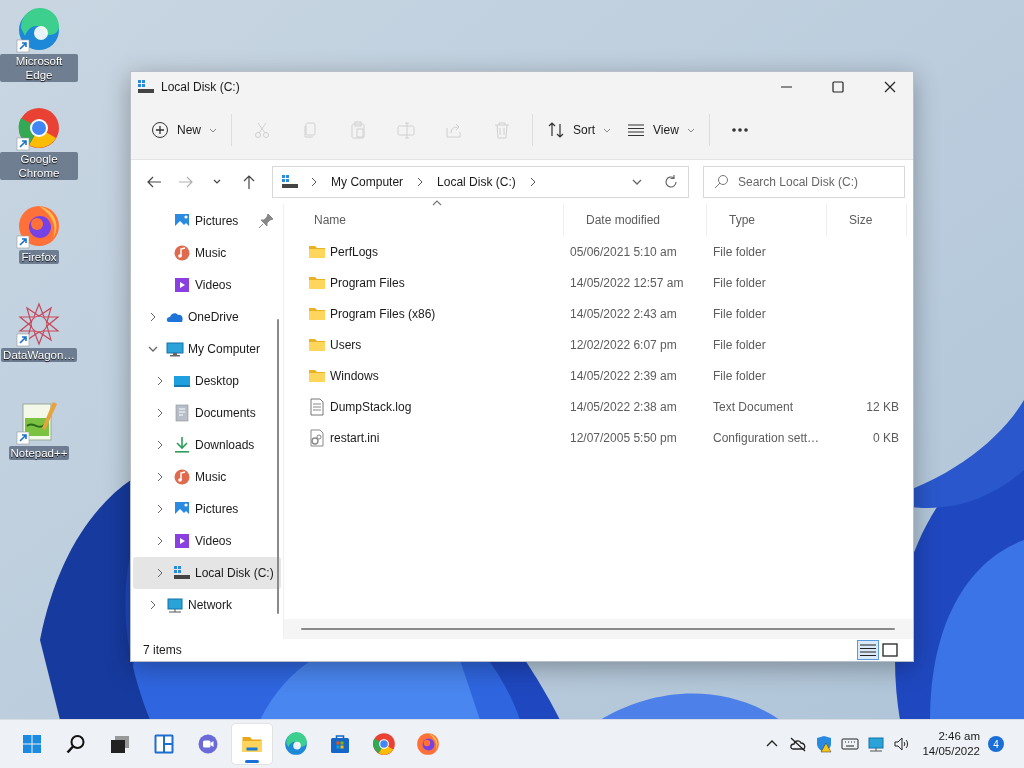  I want to click on browser-swirl-icon, so click(296, 744).